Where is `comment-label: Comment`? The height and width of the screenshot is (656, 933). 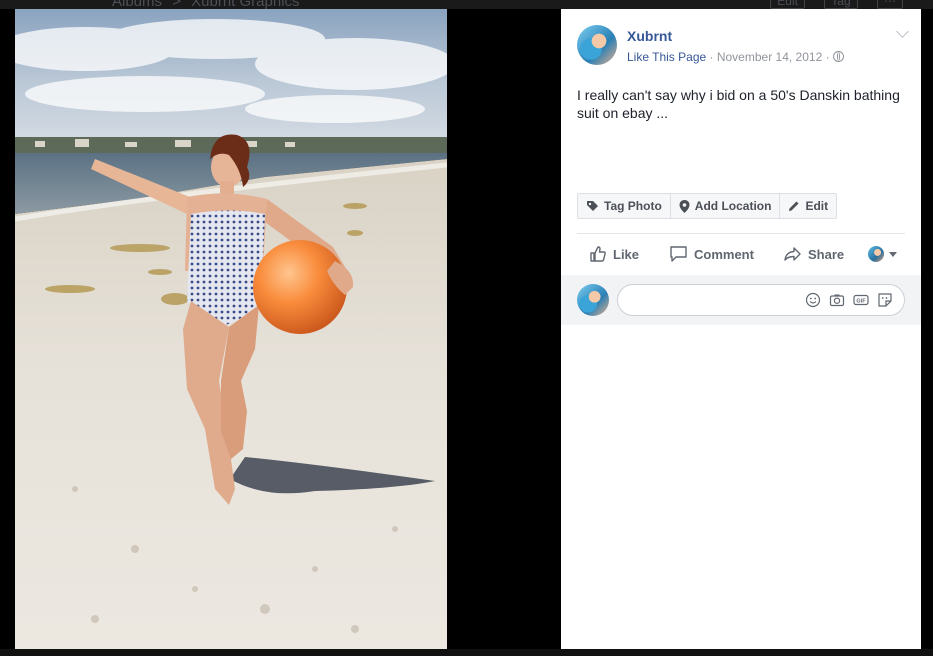 comment-label: Comment is located at coordinates (724, 254).